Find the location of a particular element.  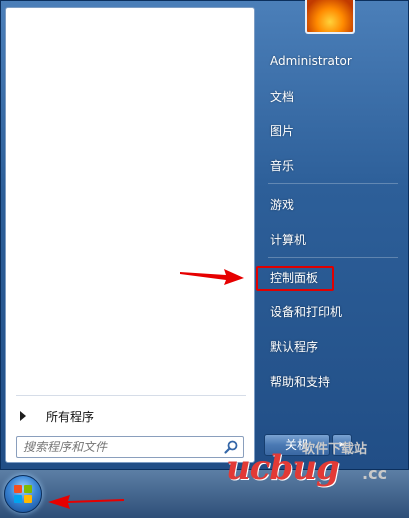

right-item-pictures: 图片 is located at coordinates (328, 131).